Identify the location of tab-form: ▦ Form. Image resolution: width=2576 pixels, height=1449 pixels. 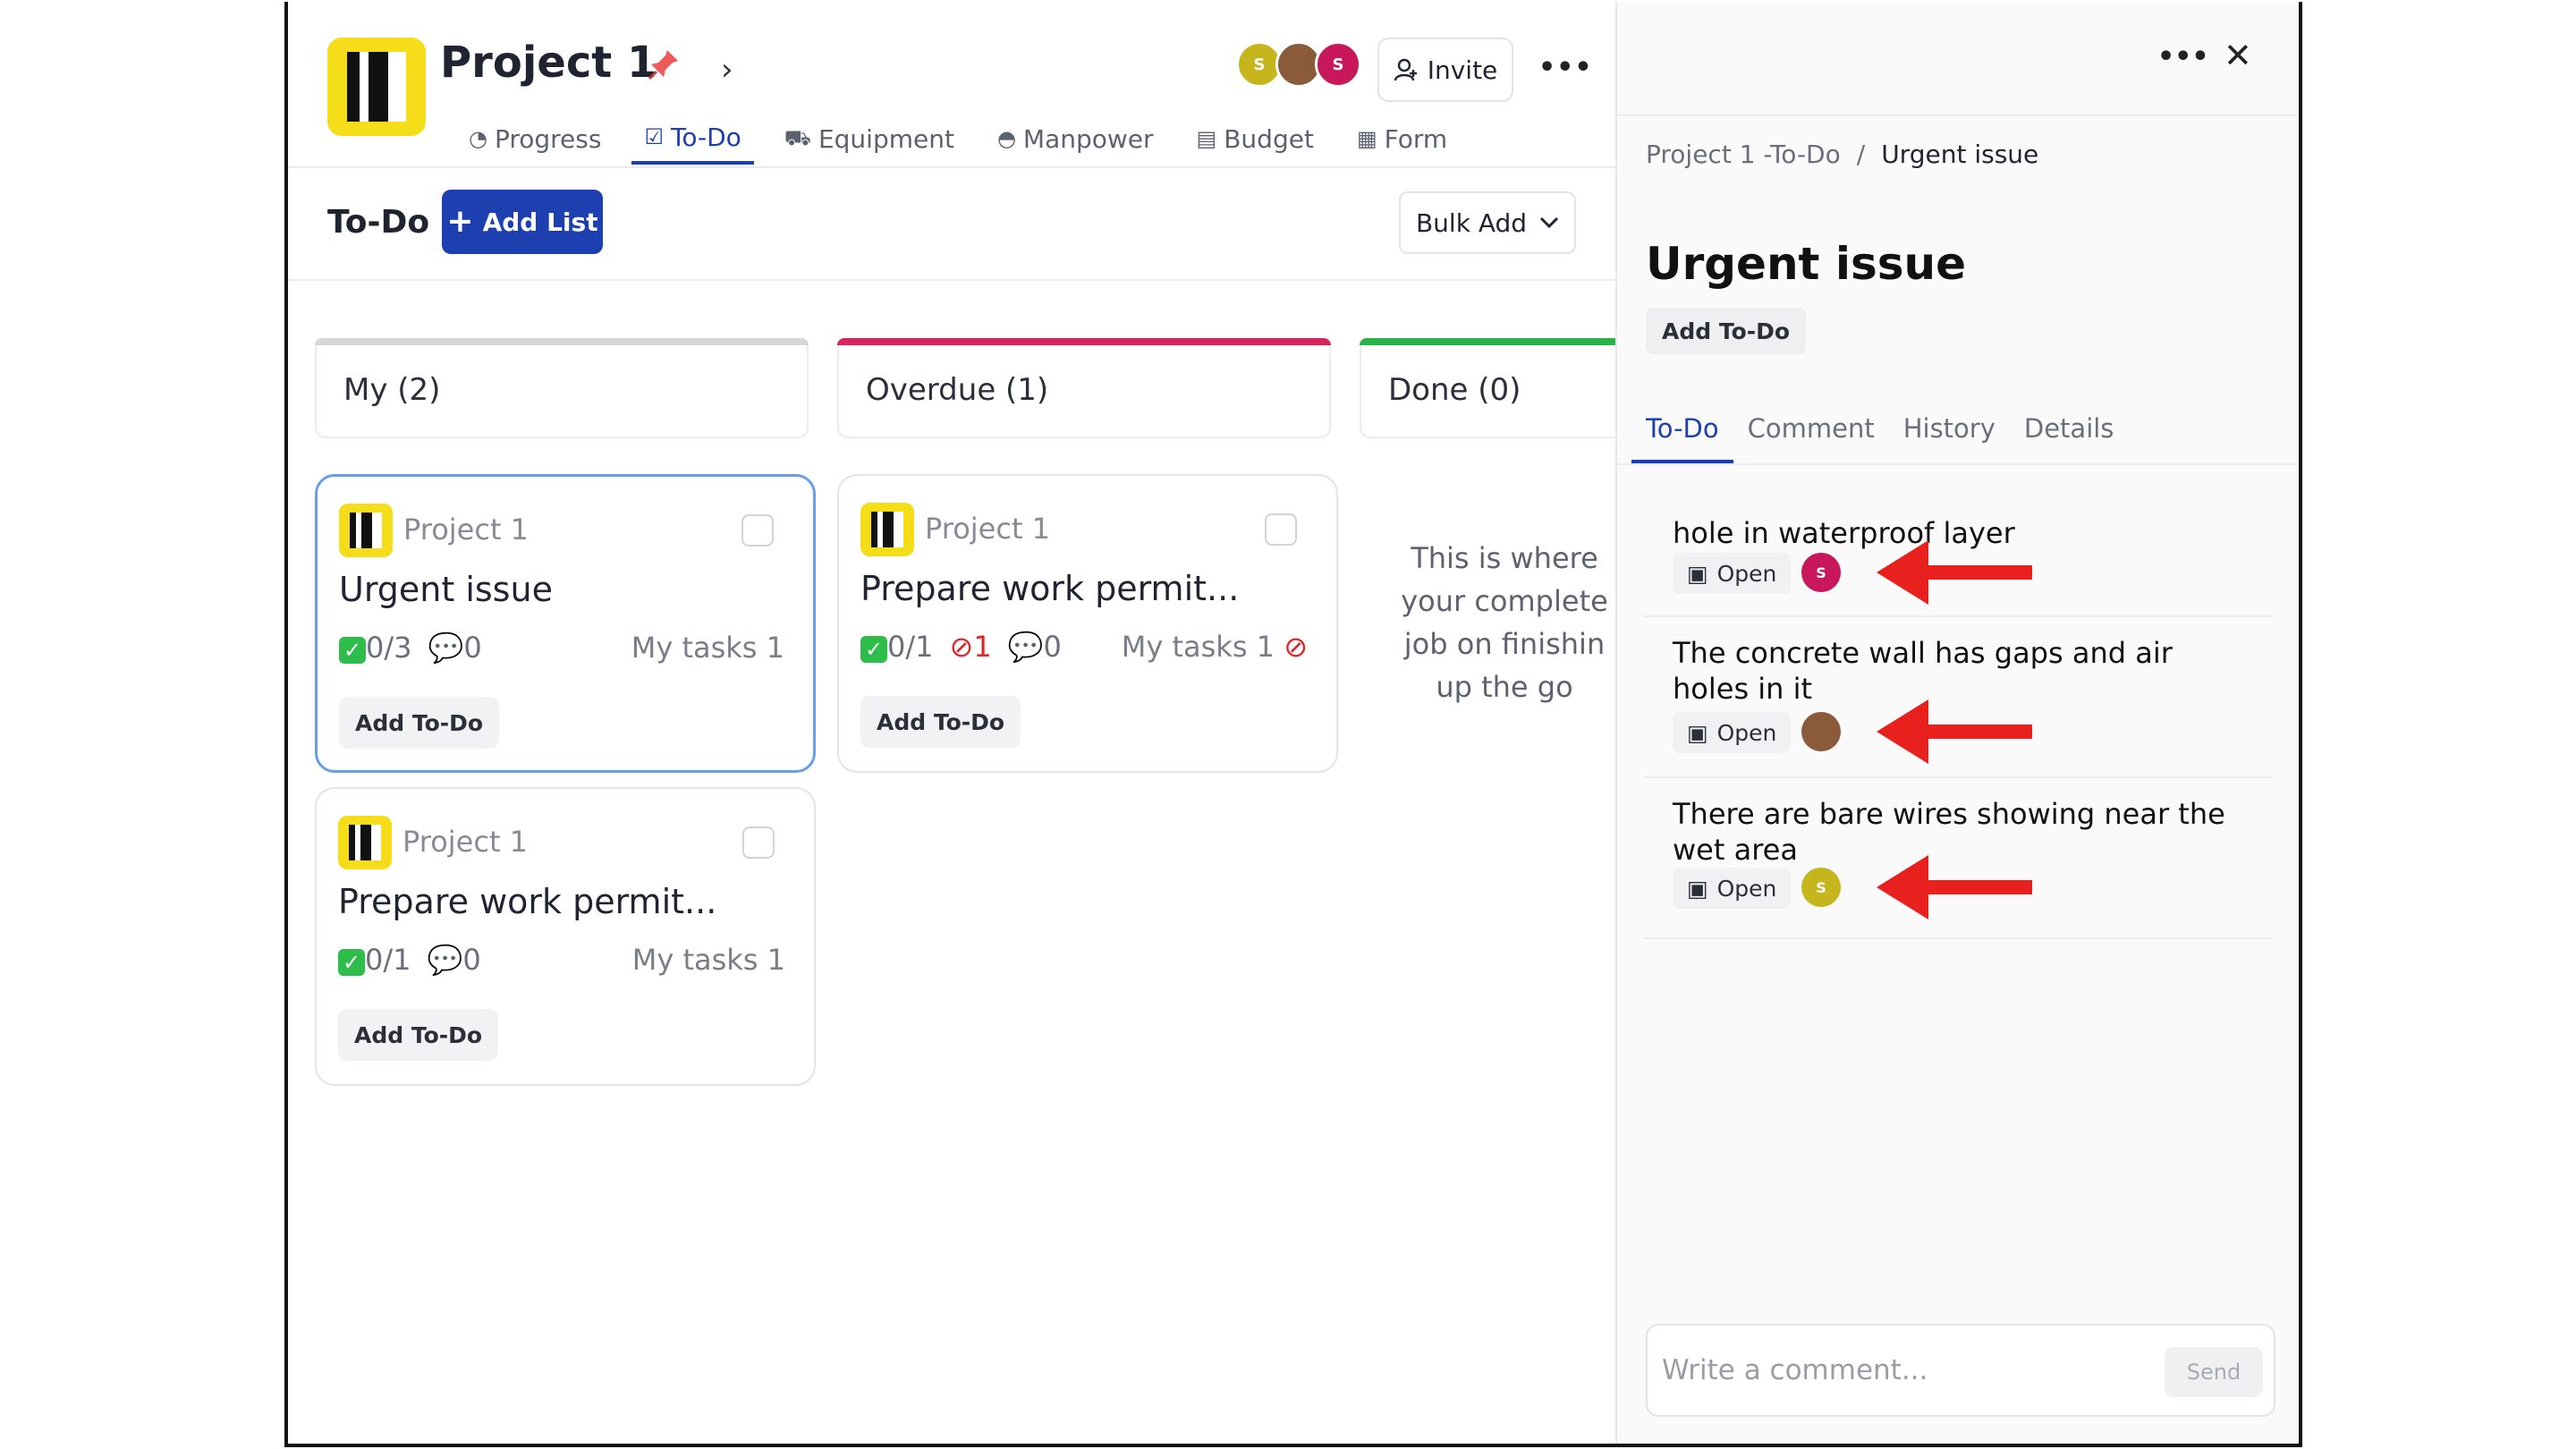
(1402, 139).